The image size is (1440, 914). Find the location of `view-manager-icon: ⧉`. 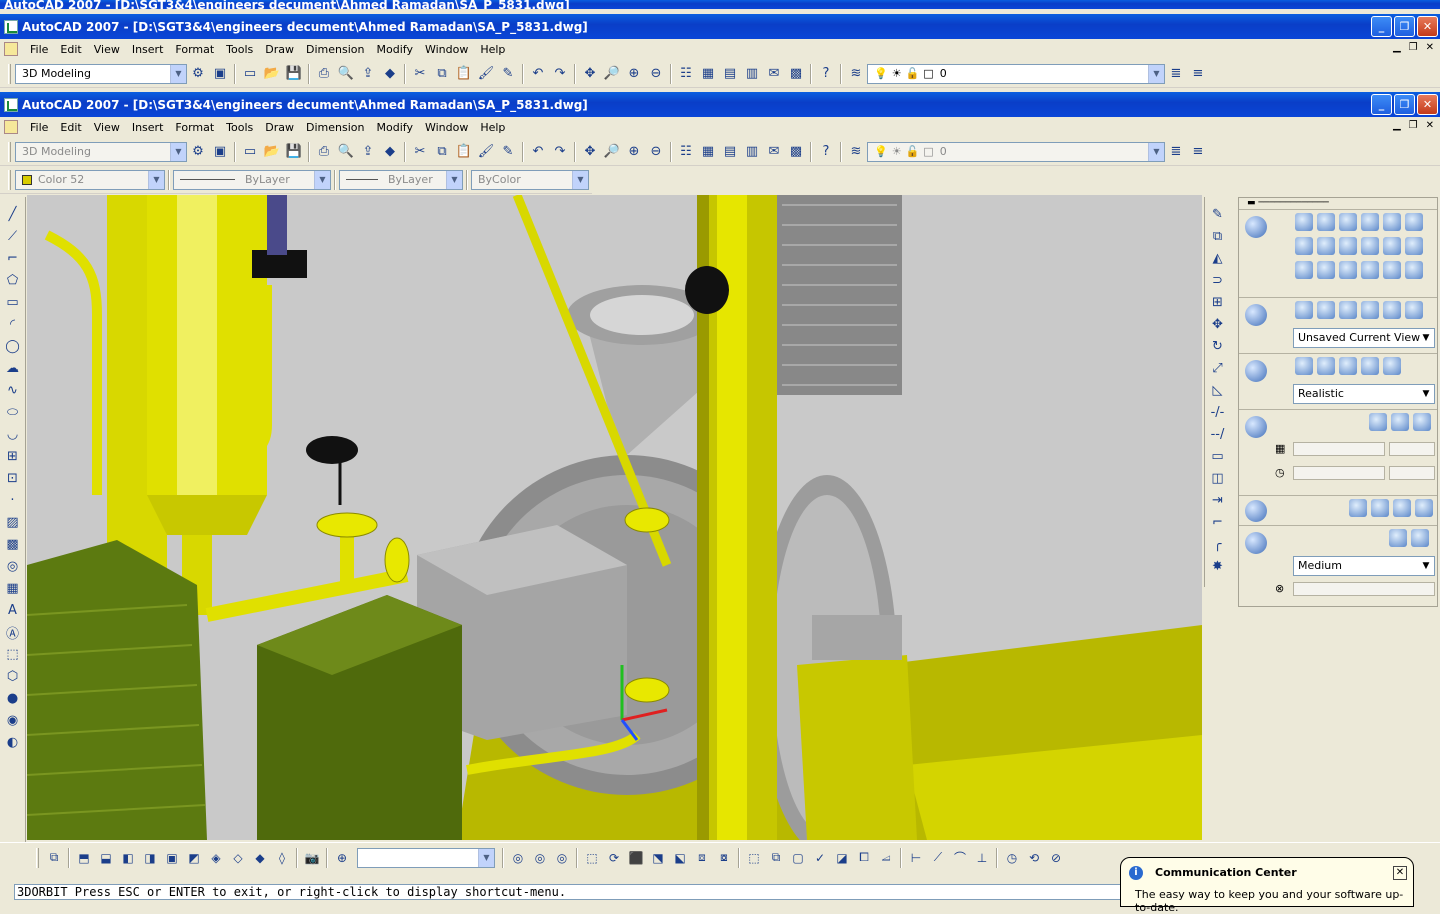

view-manager-icon: ⧉ is located at coordinates (54, 858).